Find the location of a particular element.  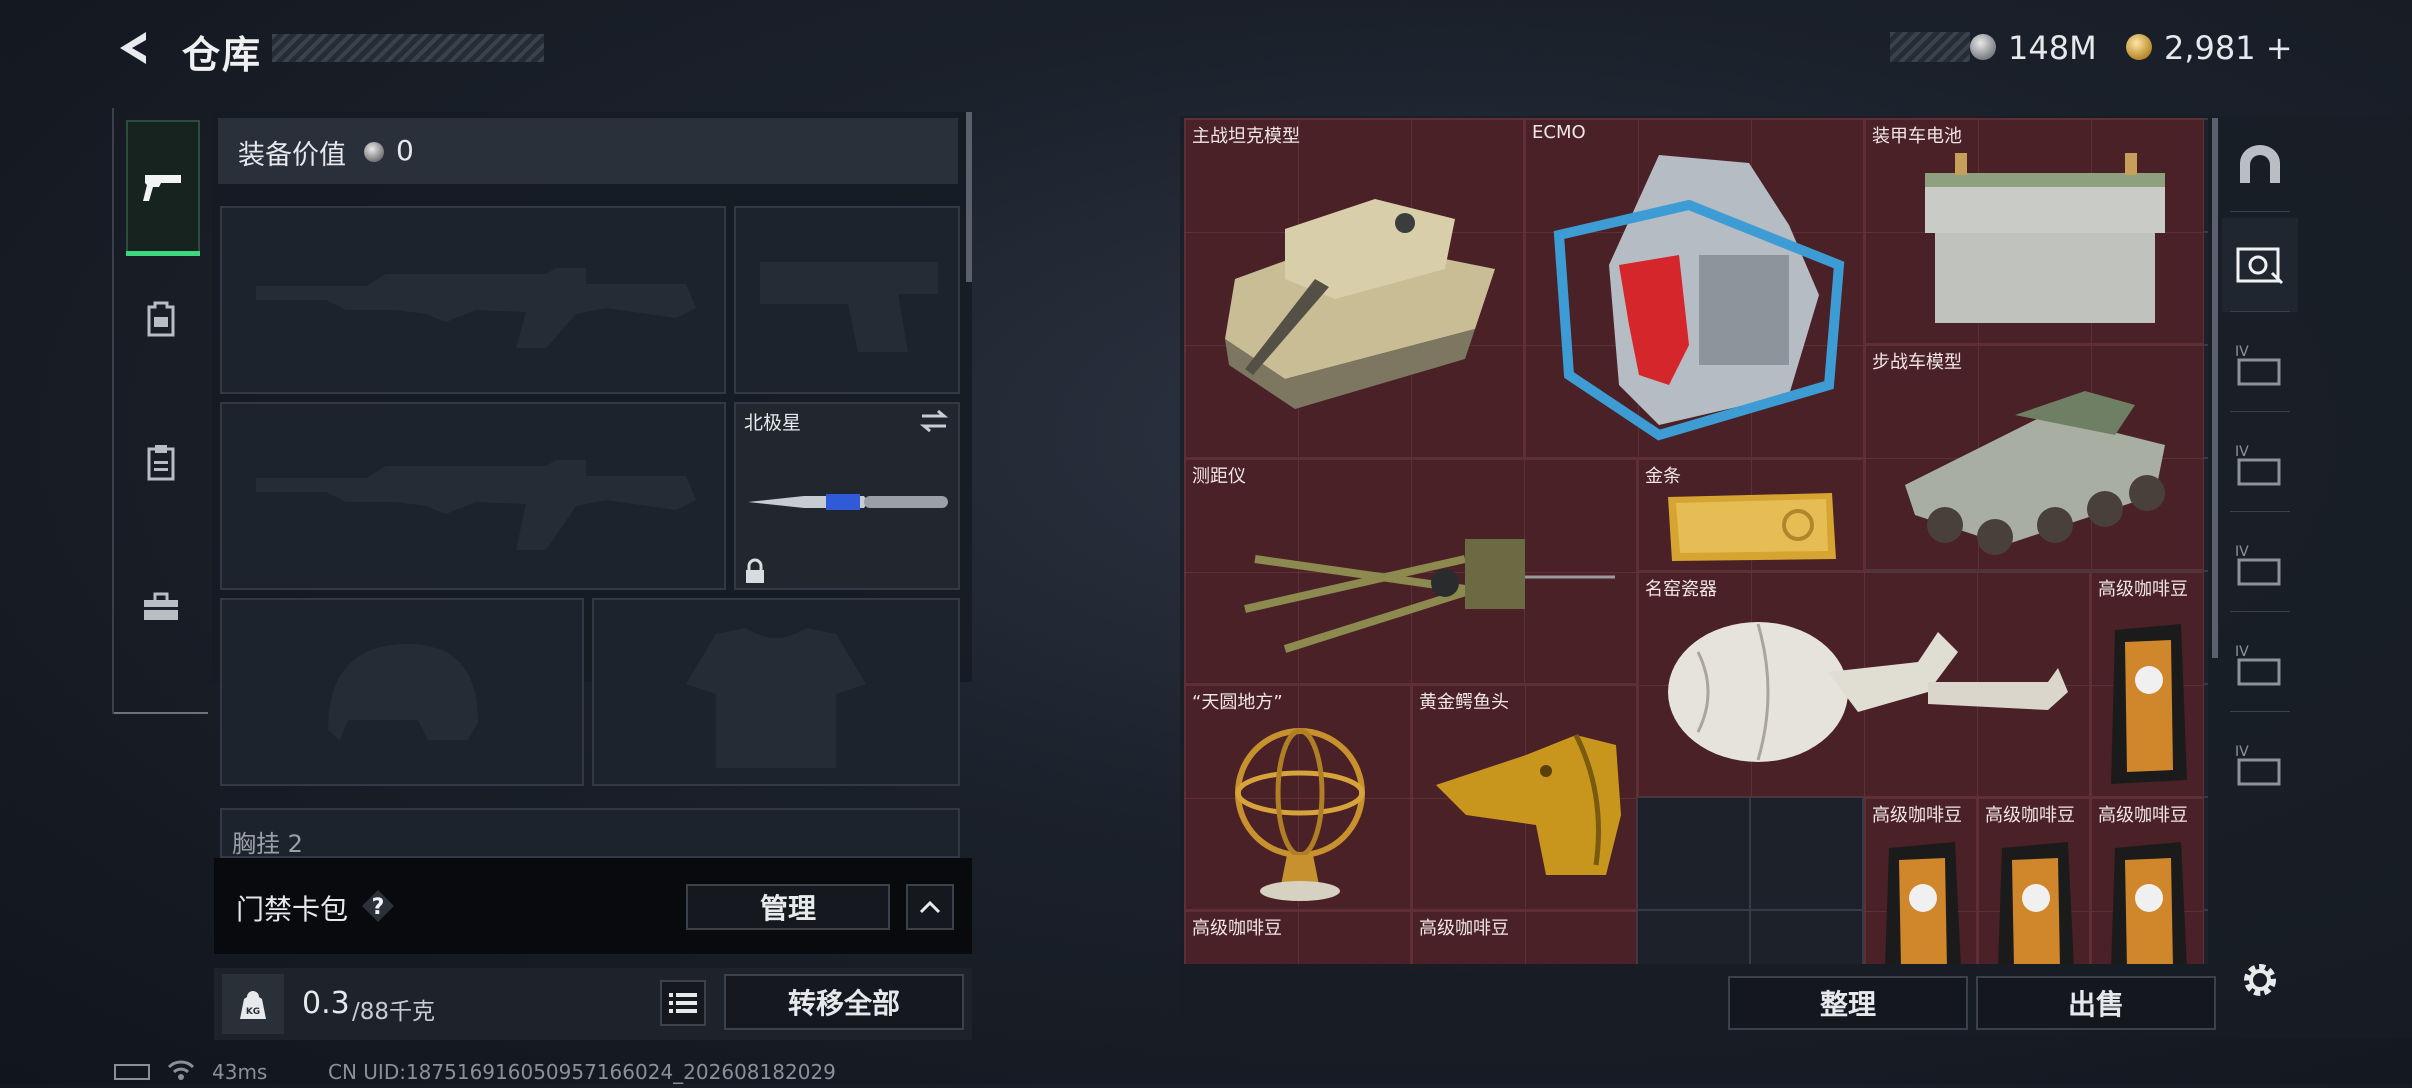

tab-weapons is located at coordinates (163, 188).